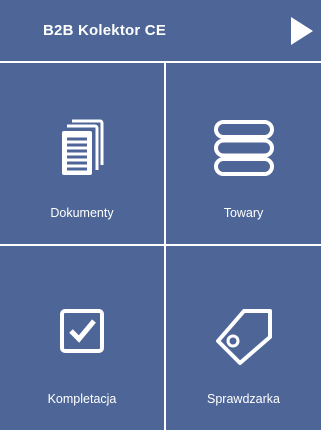 Image resolution: width=321 pixels, height=430 pixels. What do you see at coordinates (82, 331) in the screenshot?
I see `checkbox-icon` at bounding box center [82, 331].